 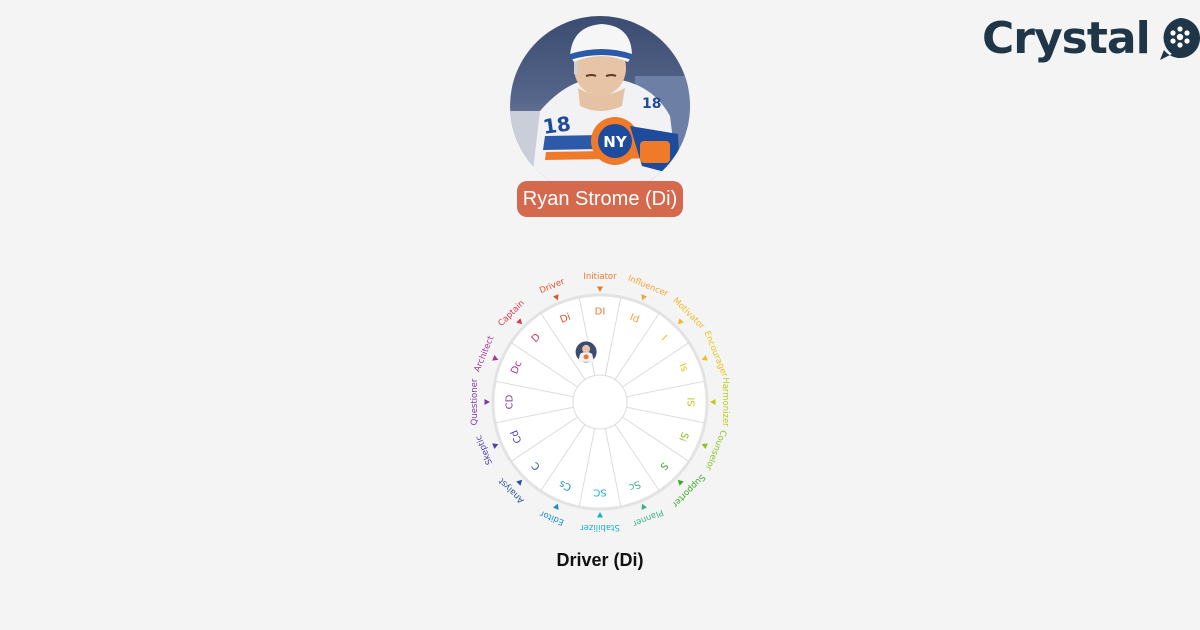 I want to click on segment-marker-questioner, so click(x=487, y=402).